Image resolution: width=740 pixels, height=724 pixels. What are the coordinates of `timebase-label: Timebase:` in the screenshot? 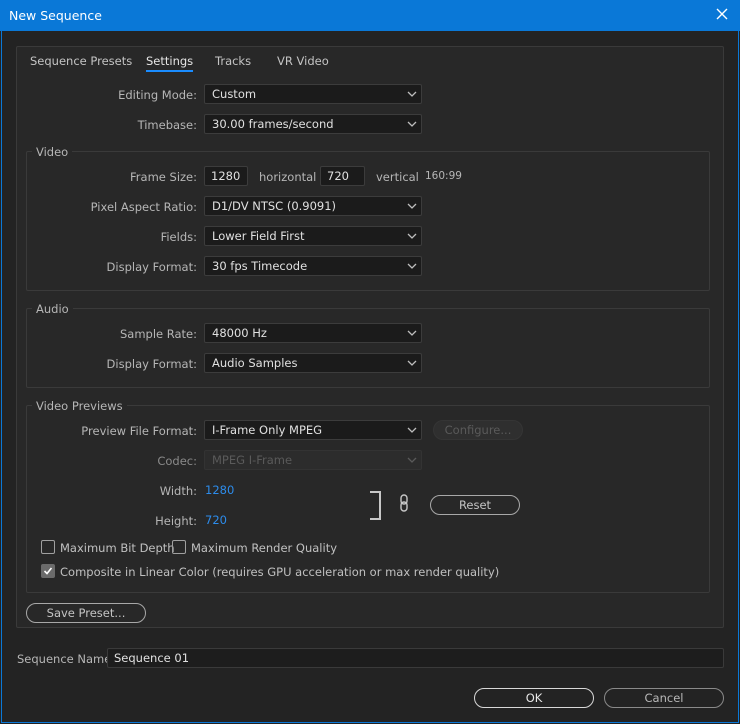 It's located at (167, 125).